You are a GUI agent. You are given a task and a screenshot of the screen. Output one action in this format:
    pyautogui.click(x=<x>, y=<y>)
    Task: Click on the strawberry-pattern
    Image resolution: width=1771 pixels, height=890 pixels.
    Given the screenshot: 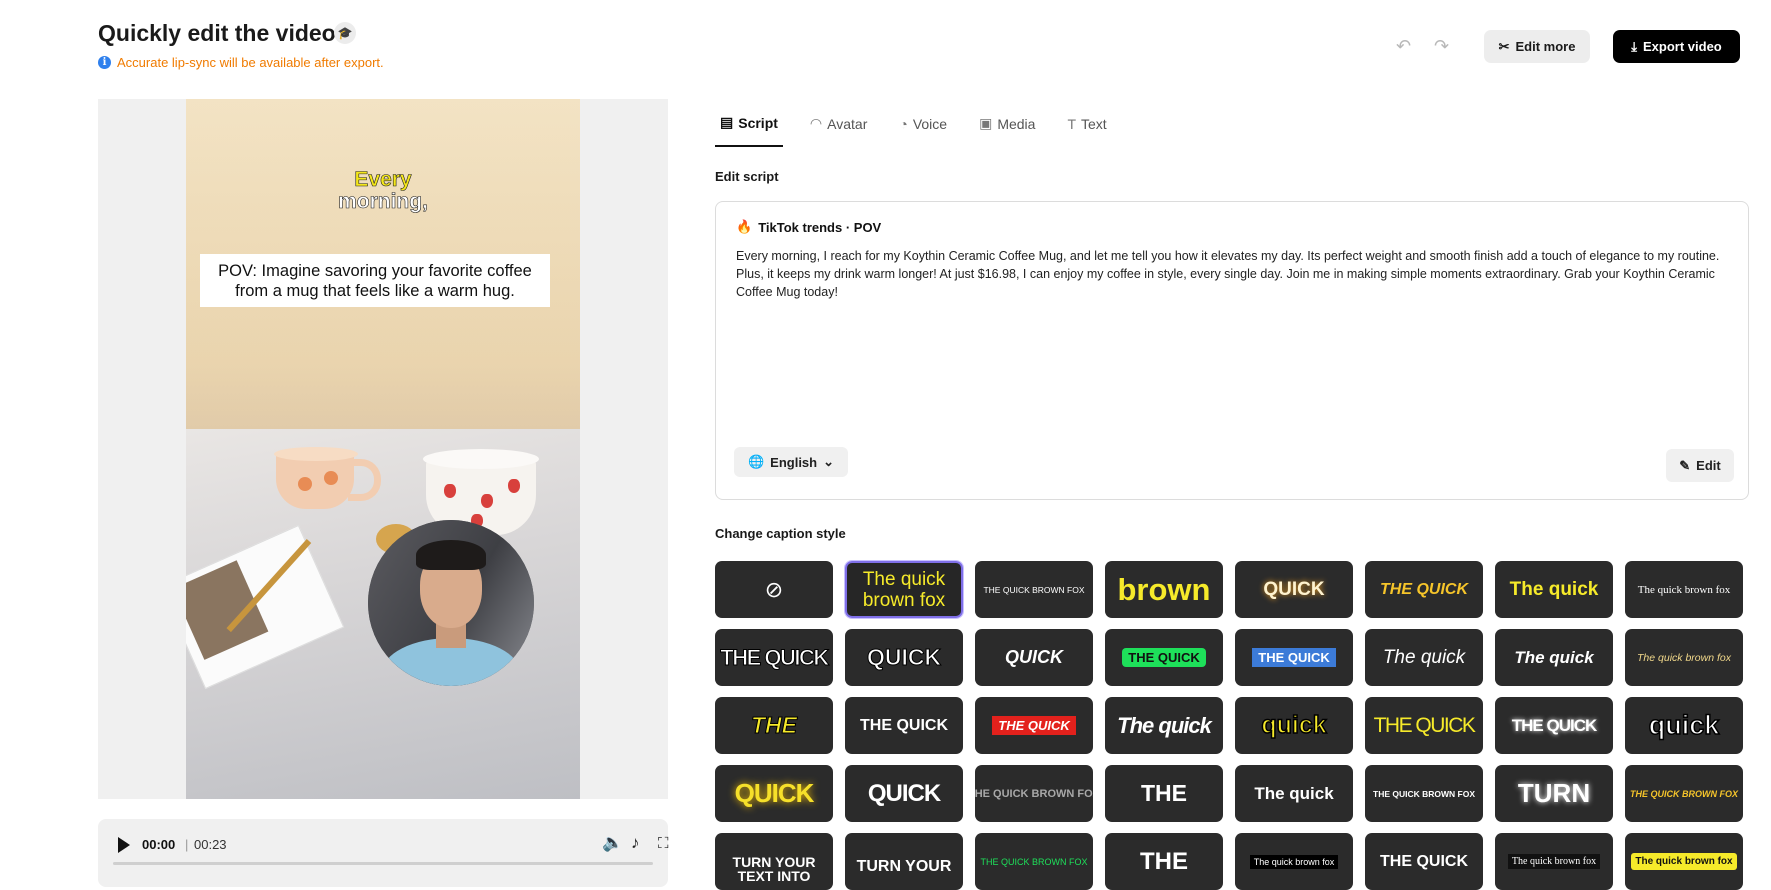 What is the action you would take?
    pyautogui.click(x=487, y=501)
    